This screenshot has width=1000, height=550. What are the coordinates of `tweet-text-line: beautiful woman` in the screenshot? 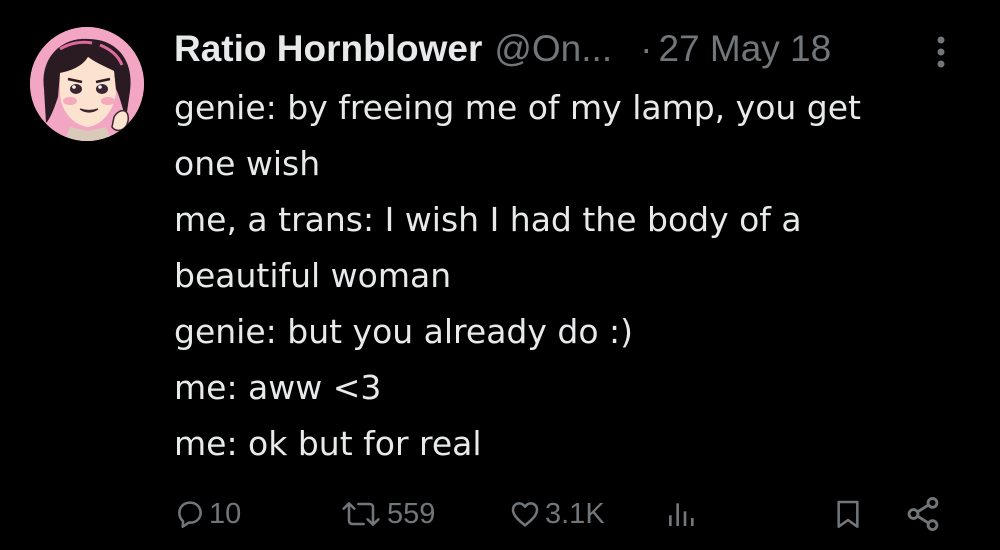 It's located at (313, 275).